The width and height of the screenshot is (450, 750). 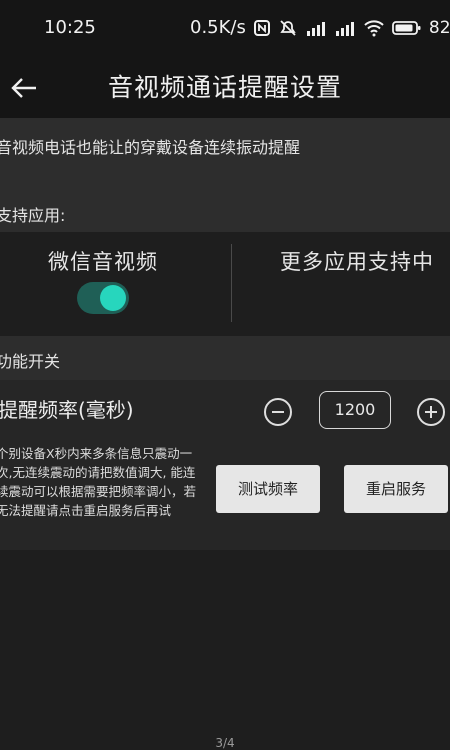 What do you see at coordinates (225, 743) in the screenshot?
I see `page-indicator: 3/4` at bounding box center [225, 743].